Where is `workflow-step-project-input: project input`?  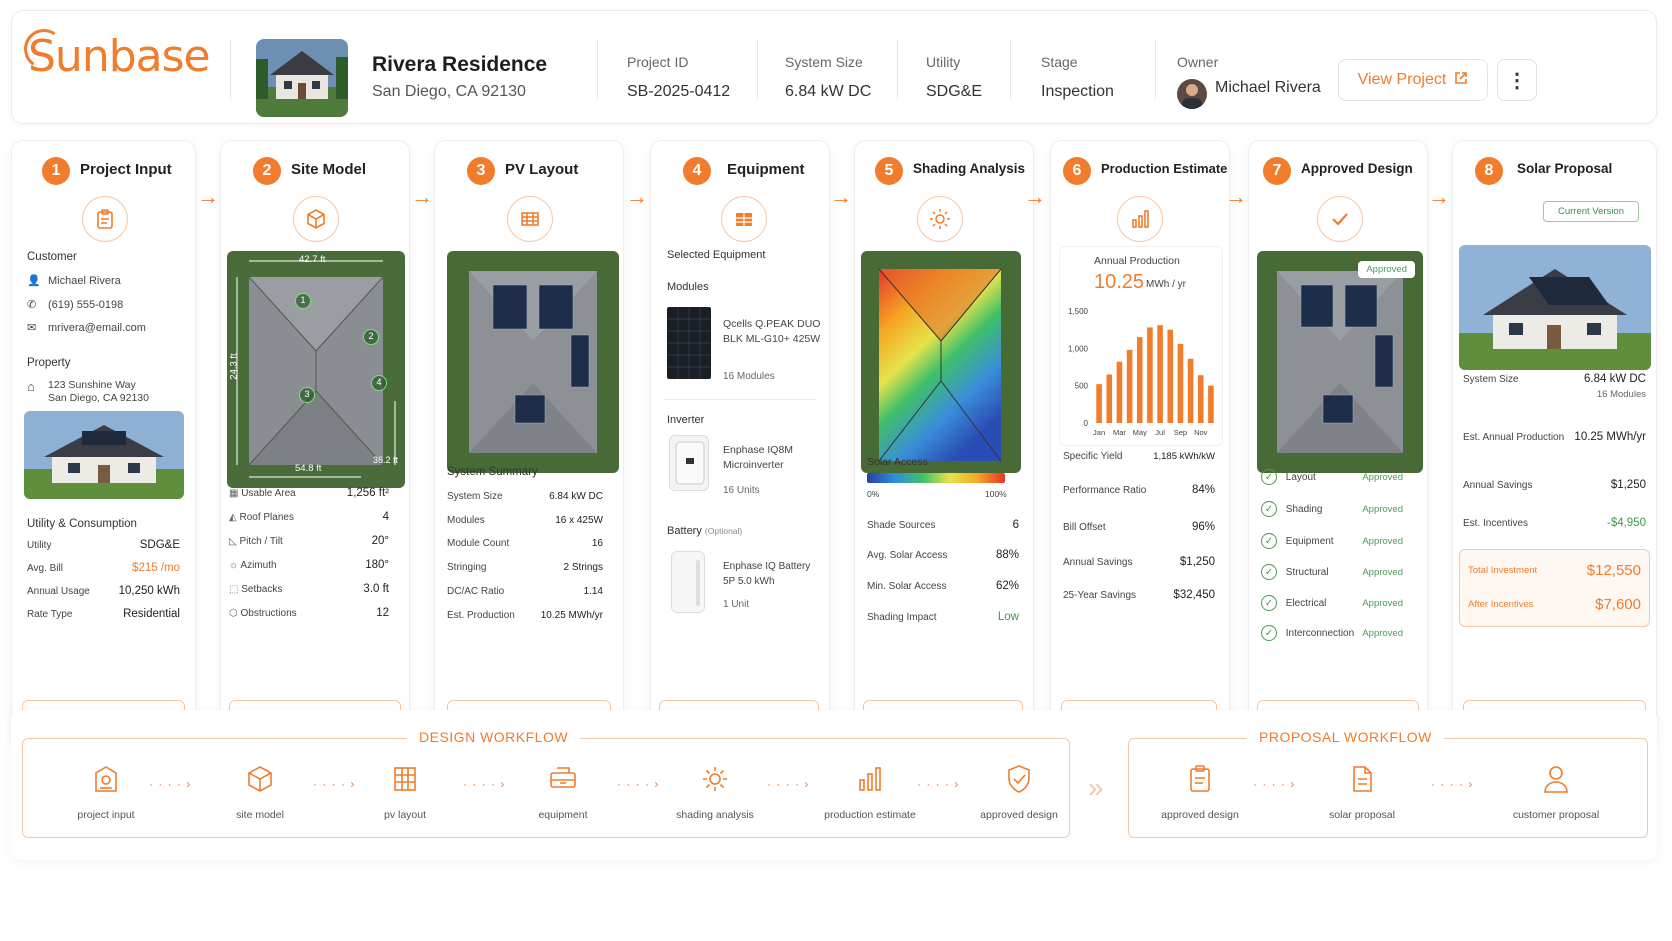 workflow-step-project-input: project input is located at coordinates (106, 791).